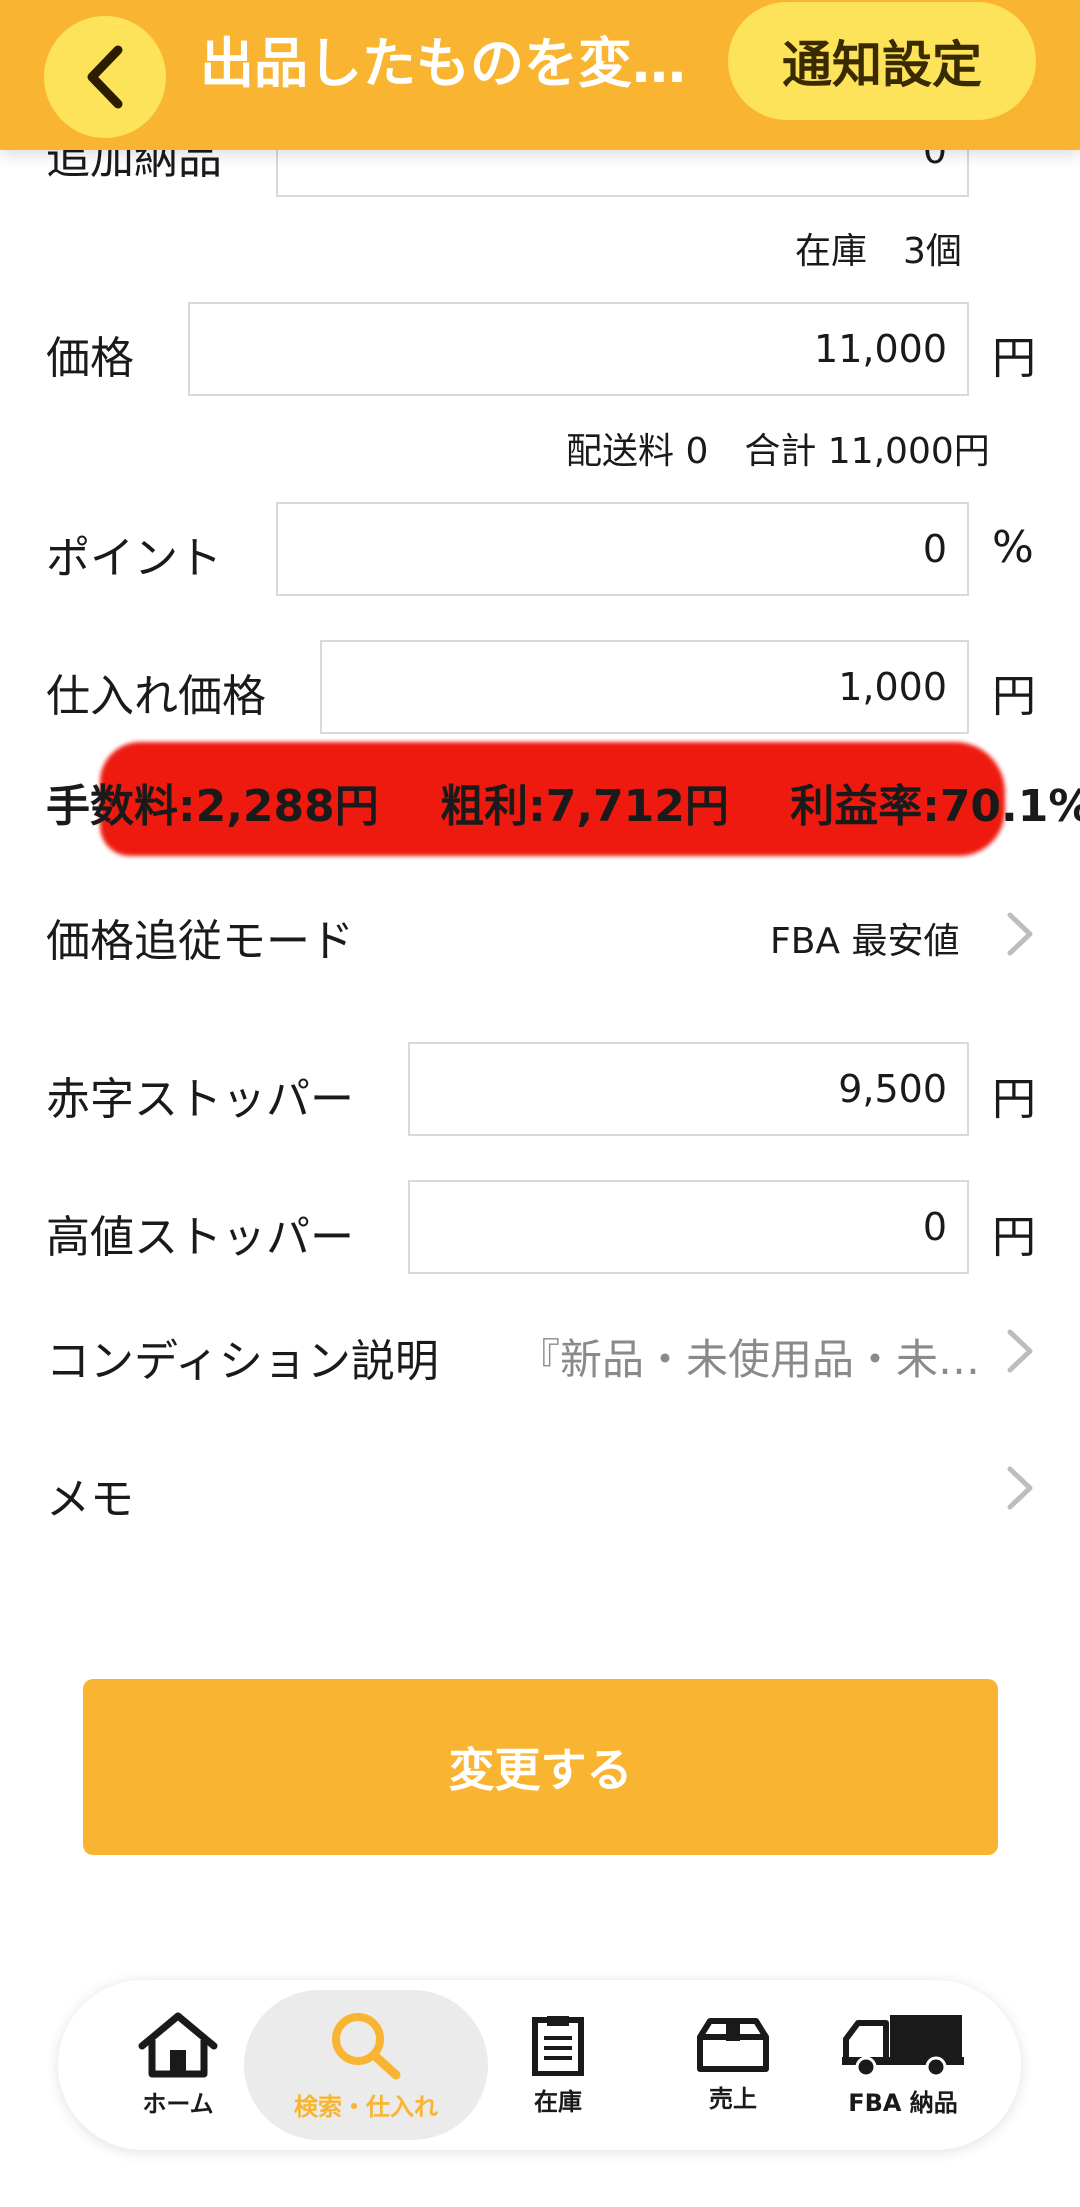  Describe the element at coordinates (733, 2098) in the screenshot. I see `nav-sales-label: 売上` at that location.